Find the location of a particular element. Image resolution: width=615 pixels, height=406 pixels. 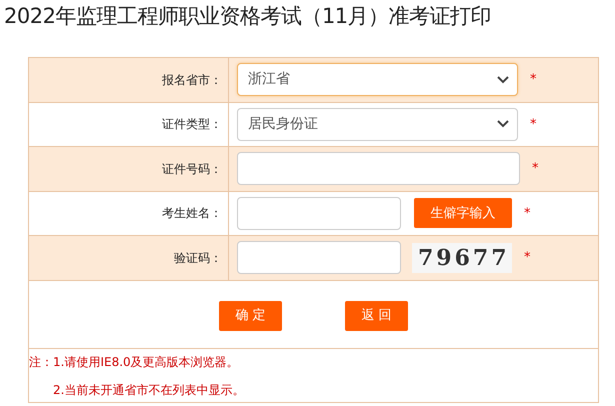

note-text: 注：1.请使用IE8.0及更高版本浏览器。 is located at coordinates (134, 362).